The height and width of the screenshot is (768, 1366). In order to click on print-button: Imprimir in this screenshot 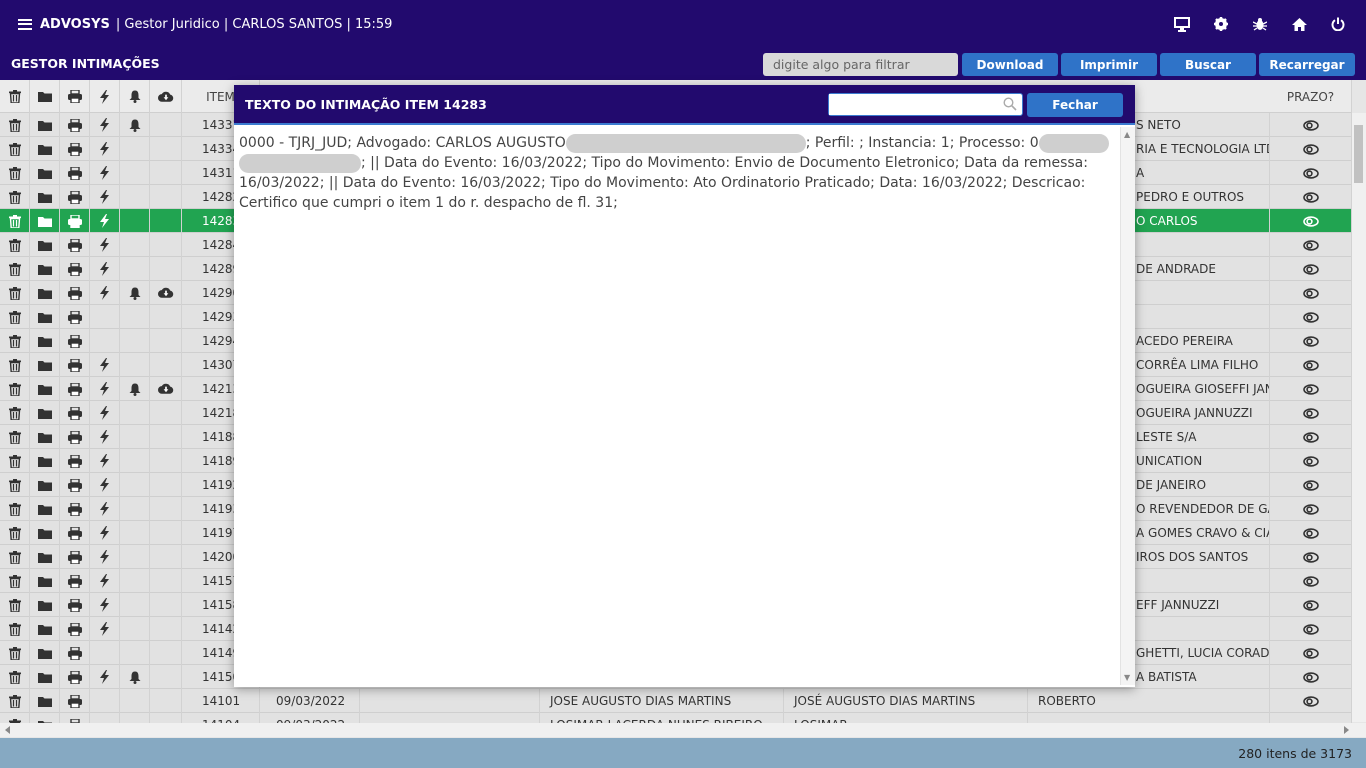, I will do `click(1109, 64)`.